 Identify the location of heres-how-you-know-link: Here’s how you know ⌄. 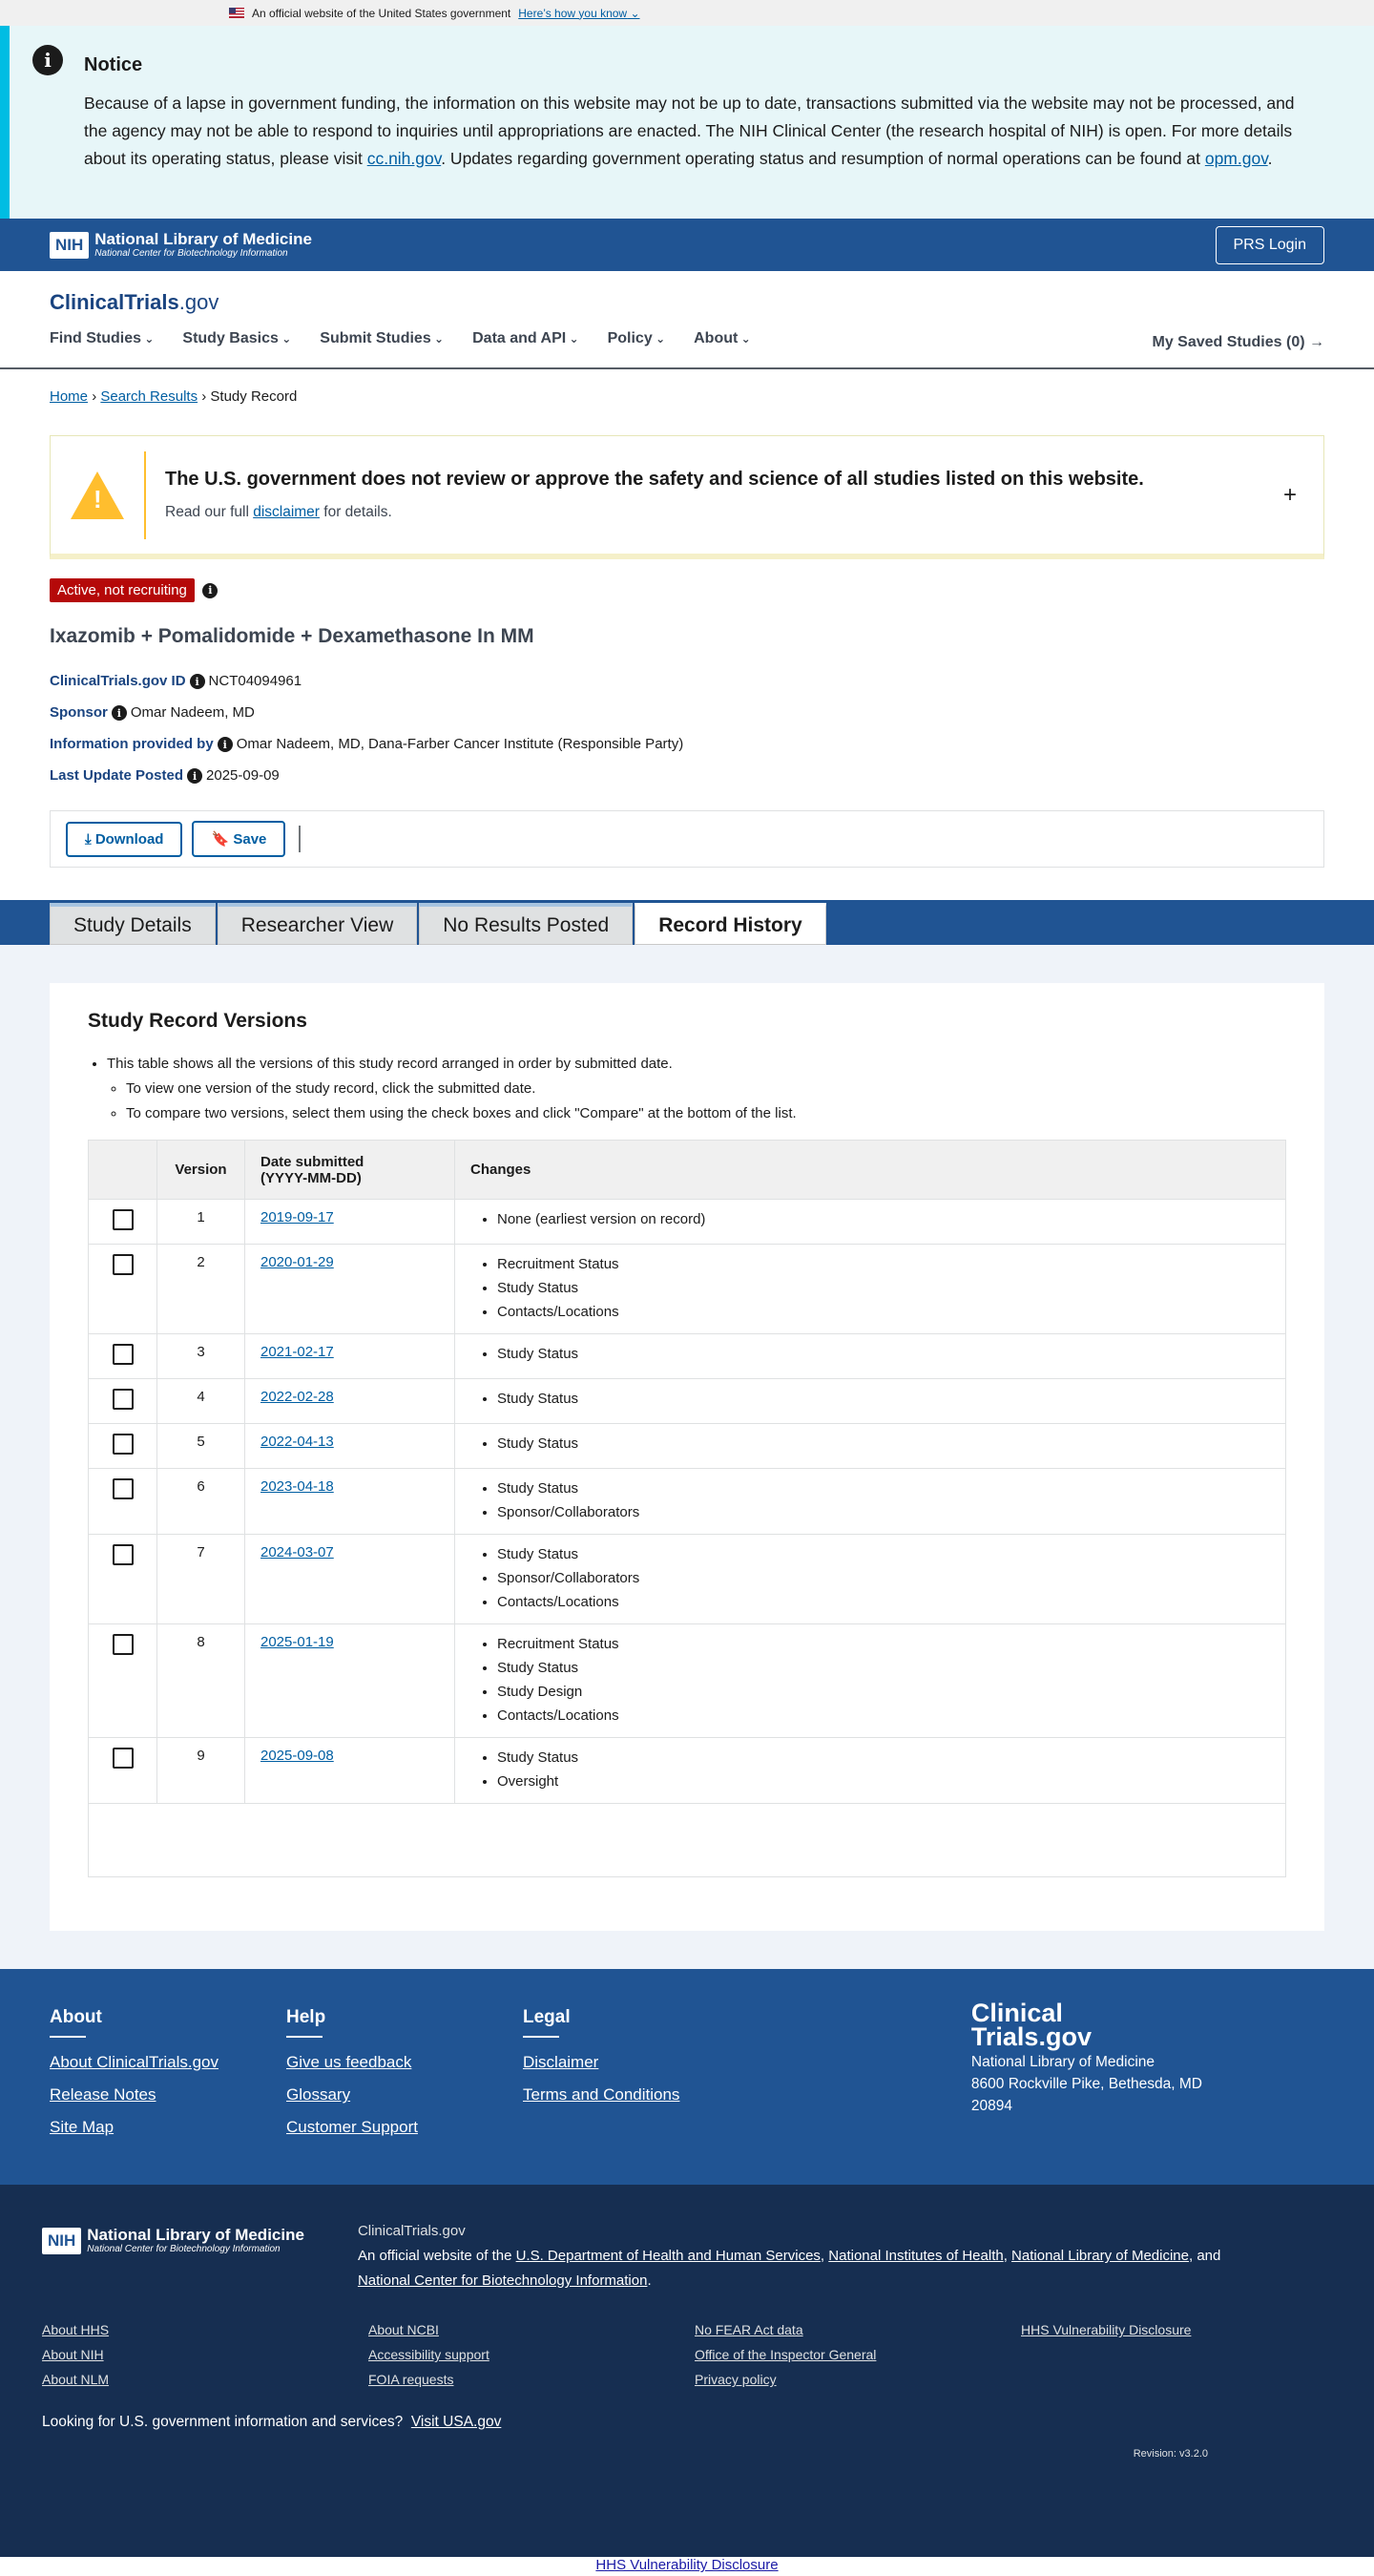
(578, 13).